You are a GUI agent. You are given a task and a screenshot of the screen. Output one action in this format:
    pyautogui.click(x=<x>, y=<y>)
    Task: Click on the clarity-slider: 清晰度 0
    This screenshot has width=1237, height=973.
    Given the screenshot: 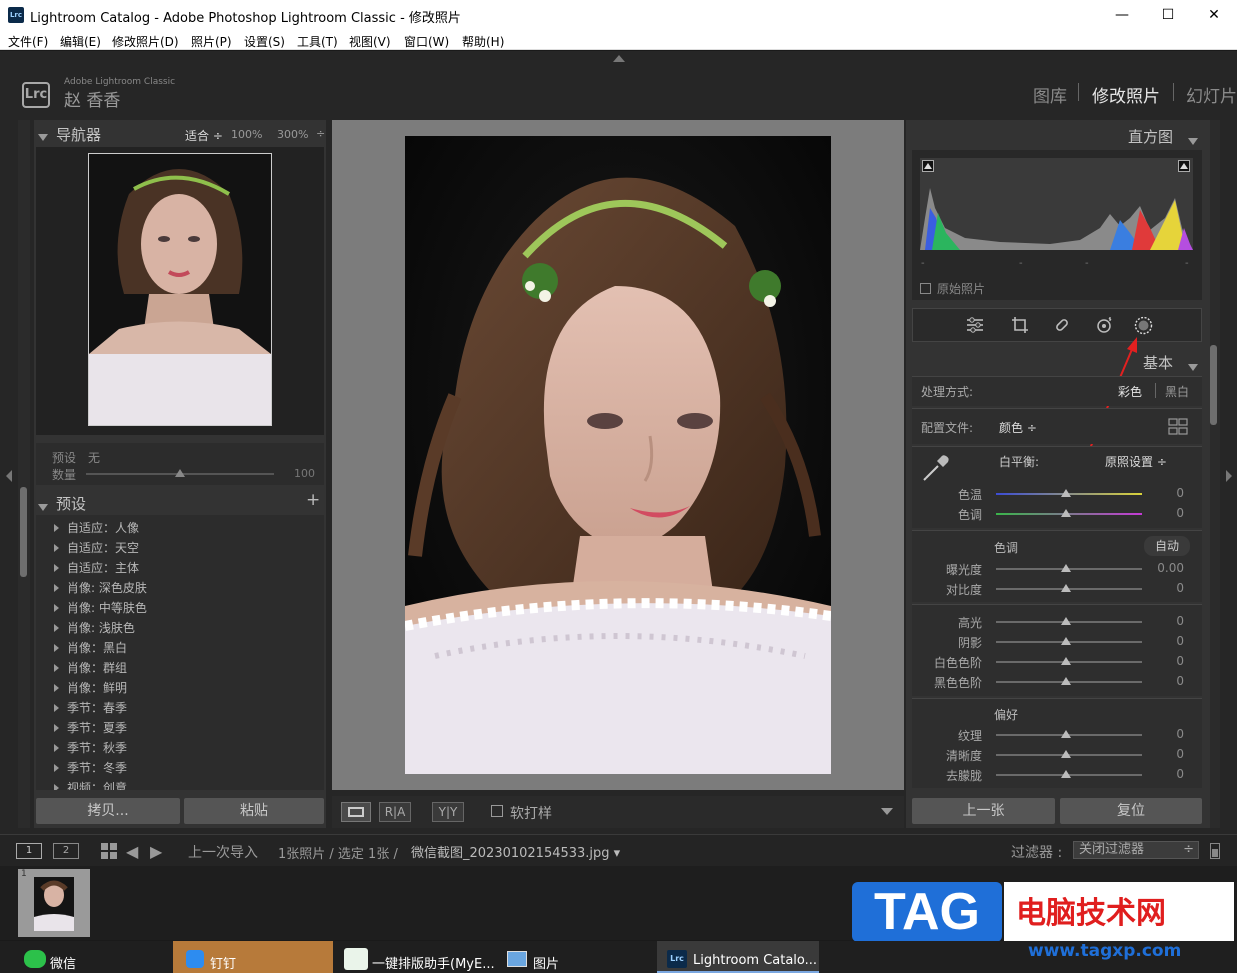 What is the action you would take?
    pyautogui.click(x=1051, y=755)
    